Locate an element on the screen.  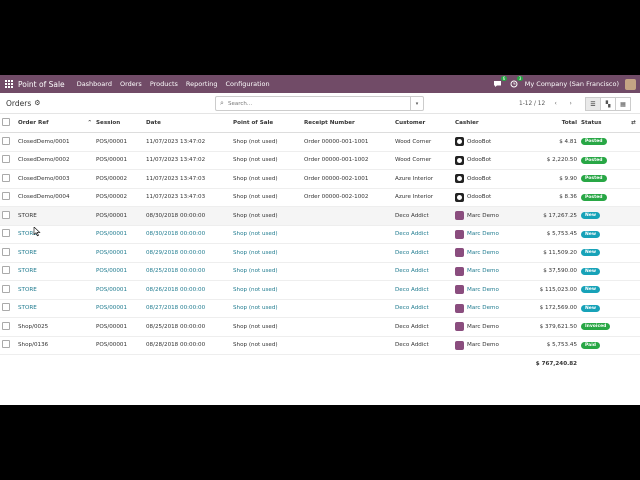
cell-cashier: OdooBot is located at coordinates (483, 142).